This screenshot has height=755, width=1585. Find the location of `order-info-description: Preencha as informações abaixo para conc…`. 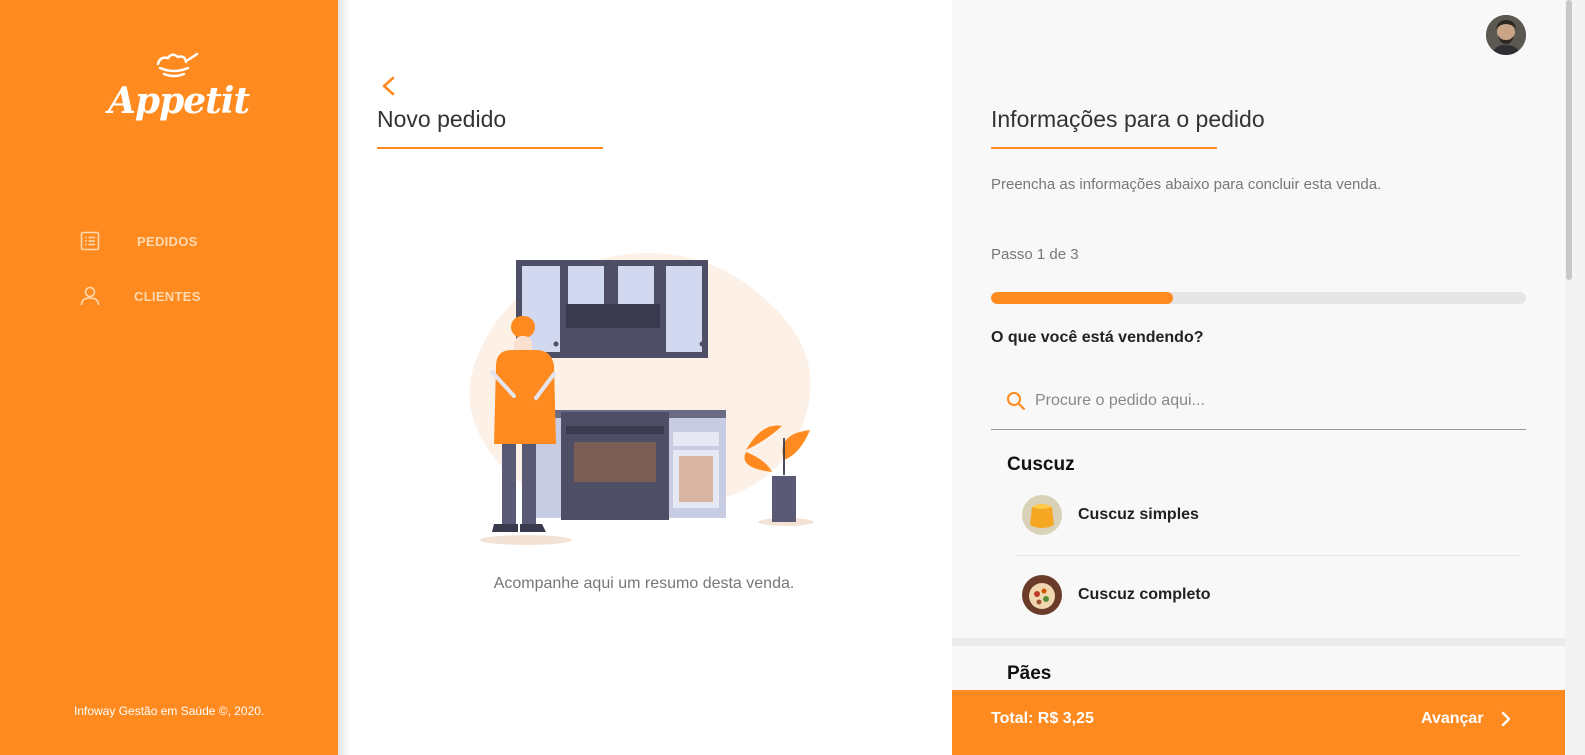

order-info-description: Preencha as informações abaixo para conc… is located at coordinates (1186, 184).